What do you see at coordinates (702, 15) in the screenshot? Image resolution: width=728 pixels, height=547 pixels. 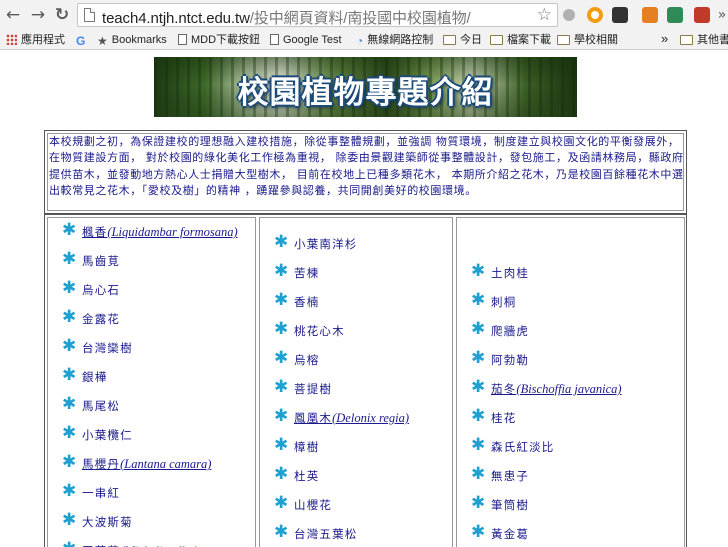 I see `pocket-icon` at bounding box center [702, 15].